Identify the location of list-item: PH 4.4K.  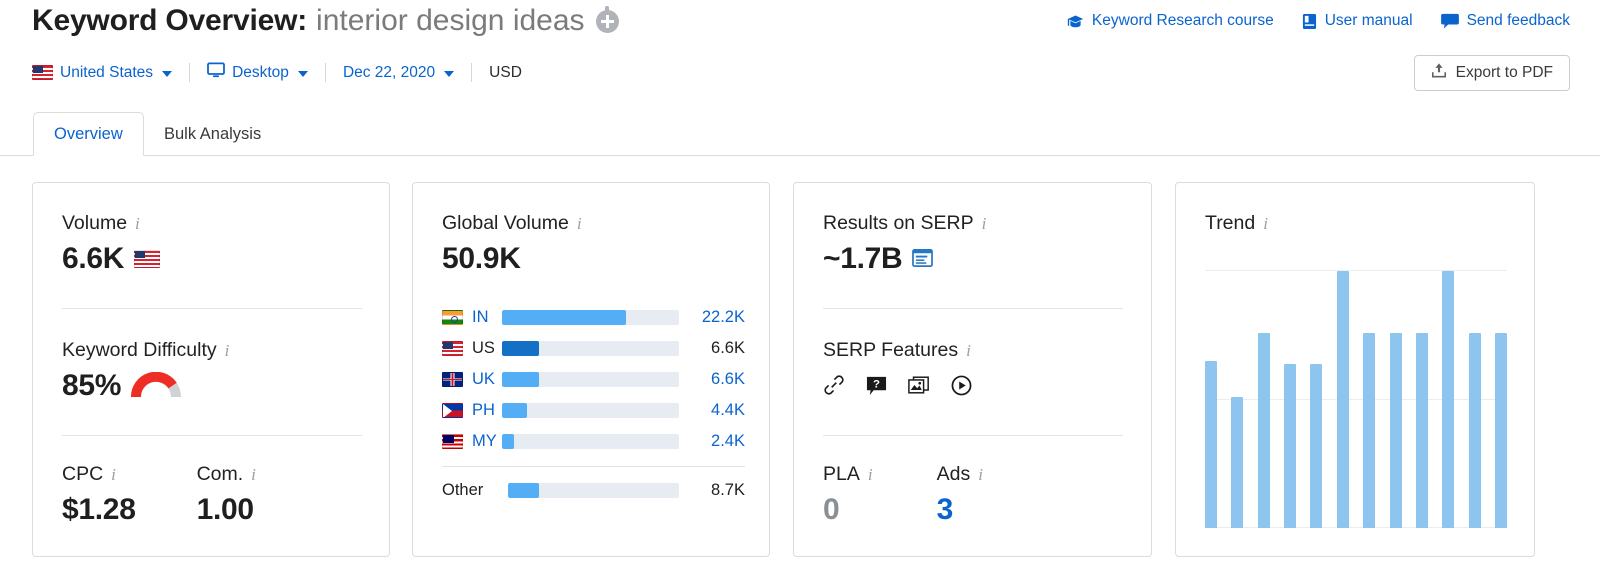
(593, 410).